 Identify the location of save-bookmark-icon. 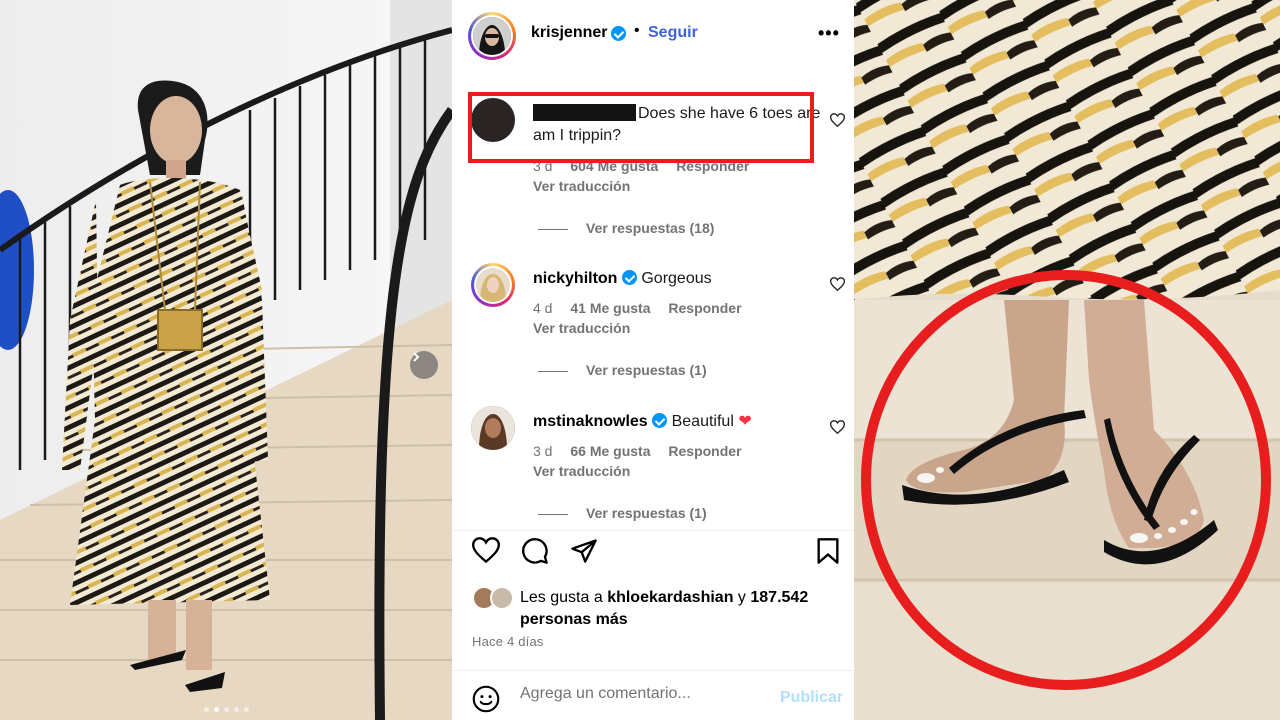
(828, 551).